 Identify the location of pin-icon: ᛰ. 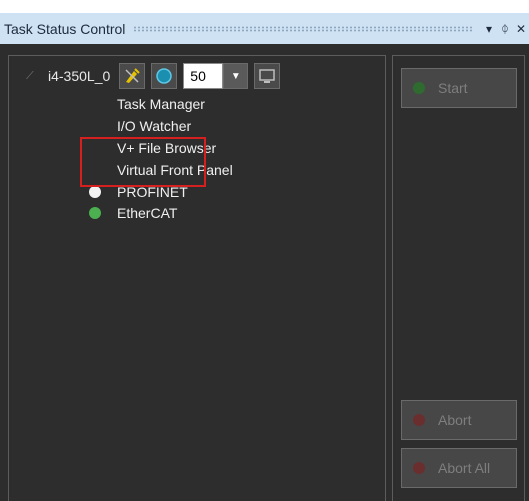
(505, 29).